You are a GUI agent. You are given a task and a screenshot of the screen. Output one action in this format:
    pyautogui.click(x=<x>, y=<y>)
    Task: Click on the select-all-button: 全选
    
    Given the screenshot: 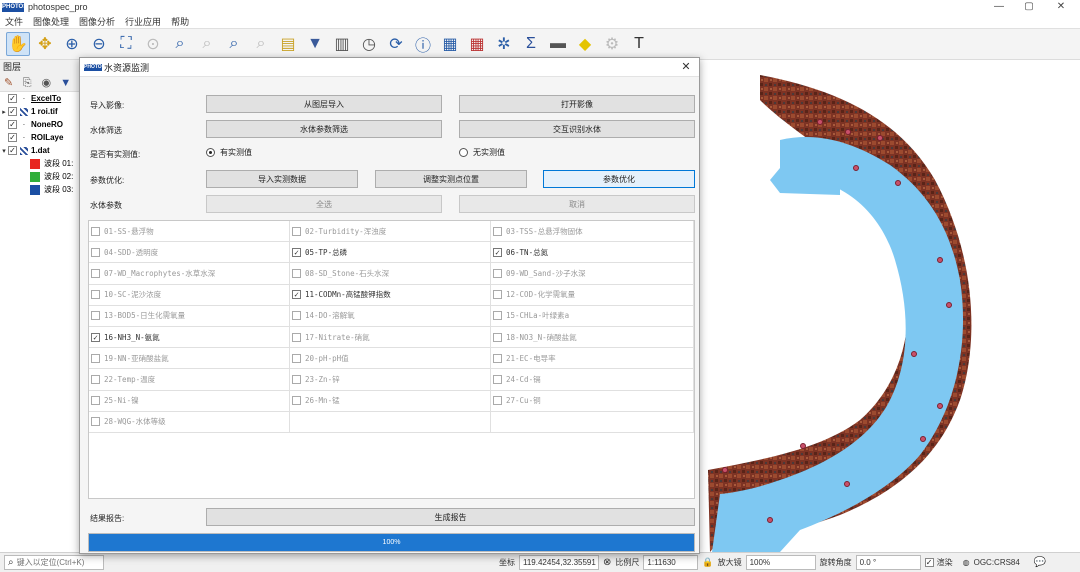 What is the action you would take?
    pyautogui.click(x=324, y=204)
    